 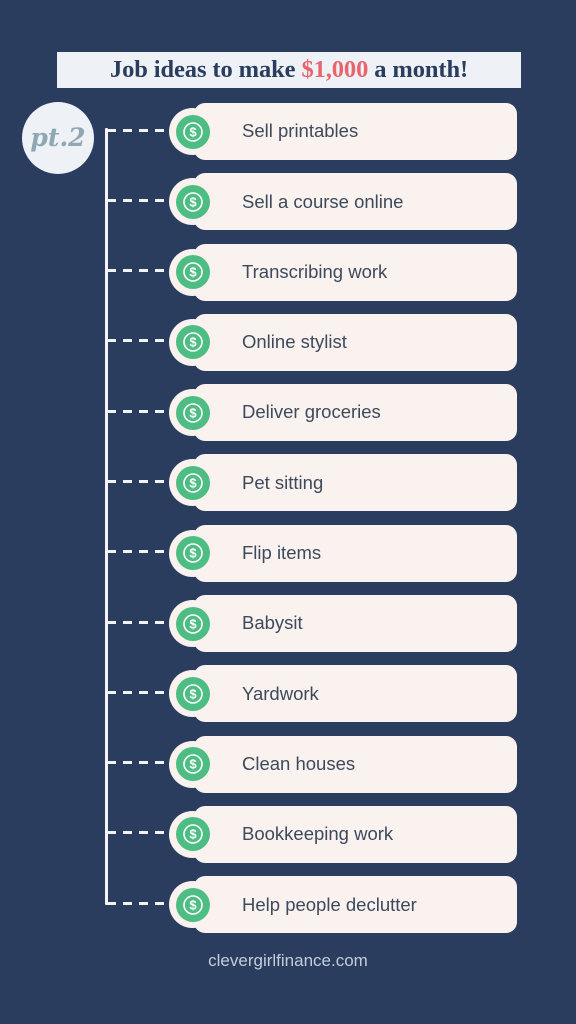 I want to click on job-idea-card: Sell printables, so click(x=355, y=131).